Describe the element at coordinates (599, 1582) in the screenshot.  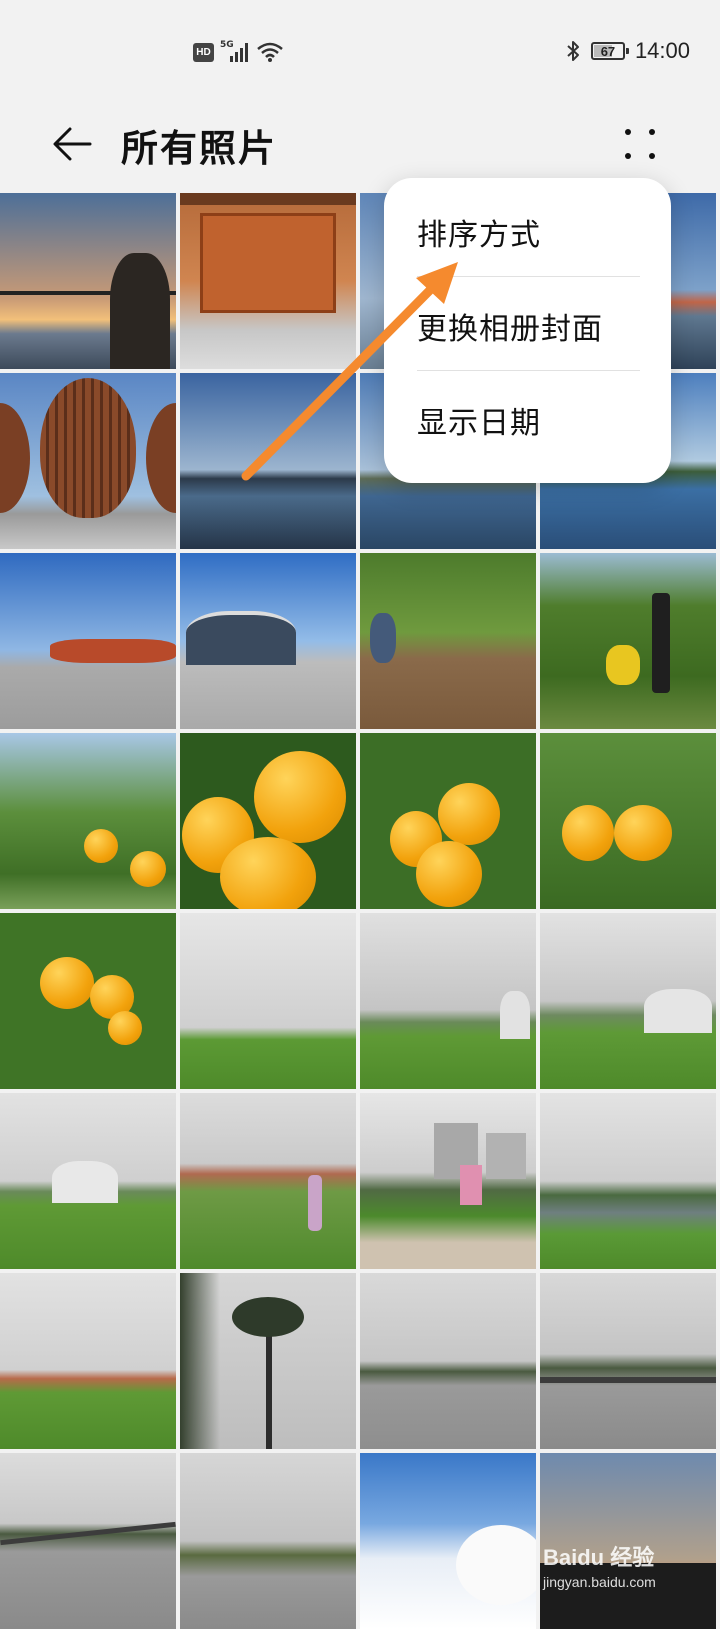
I see `watermark-site: jingyan.baidu.com` at that location.